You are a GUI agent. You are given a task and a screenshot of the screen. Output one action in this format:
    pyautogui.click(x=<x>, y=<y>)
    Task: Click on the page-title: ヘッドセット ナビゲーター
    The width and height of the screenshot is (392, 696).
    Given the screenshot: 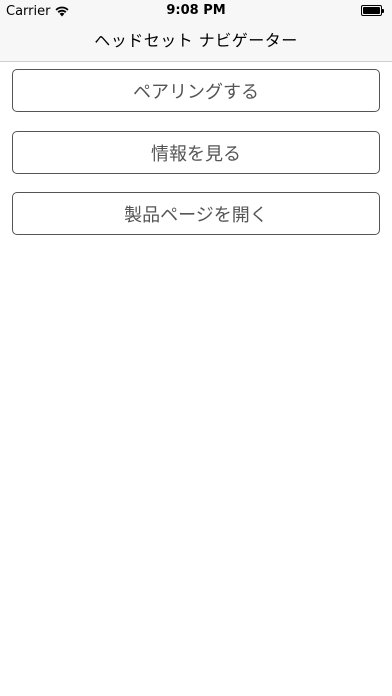 What is the action you would take?
    pyautogui.click(x=196, y=40)
    